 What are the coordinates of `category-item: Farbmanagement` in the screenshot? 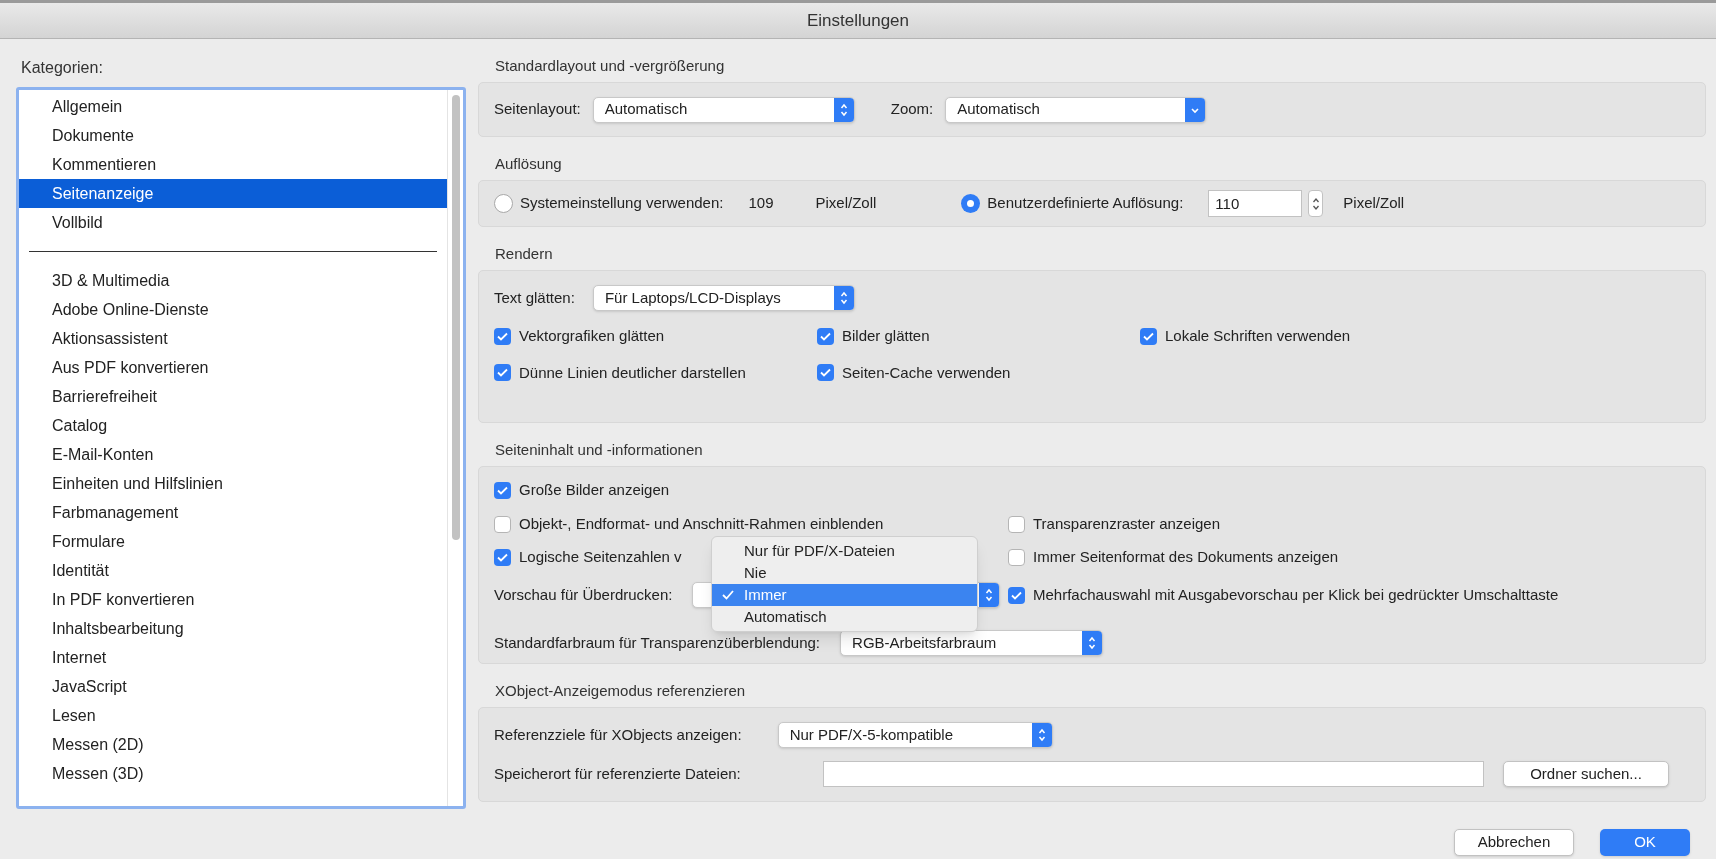 It's located at (233, 512).